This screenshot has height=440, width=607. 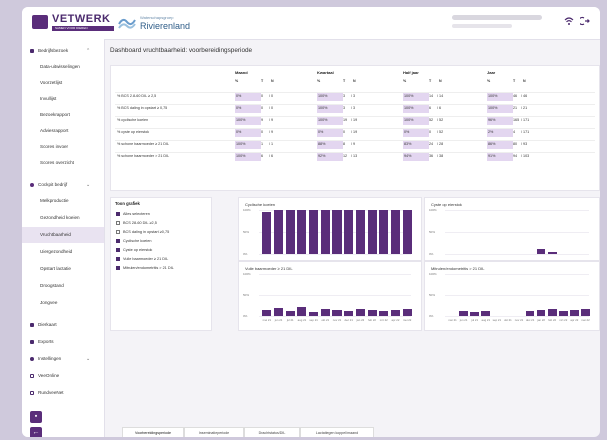 What do you see at coordinates (63, 201) in the screenshot?
I see `sidebar-item-melkproductie: Melkproductie` at bounding box center [63, 201].